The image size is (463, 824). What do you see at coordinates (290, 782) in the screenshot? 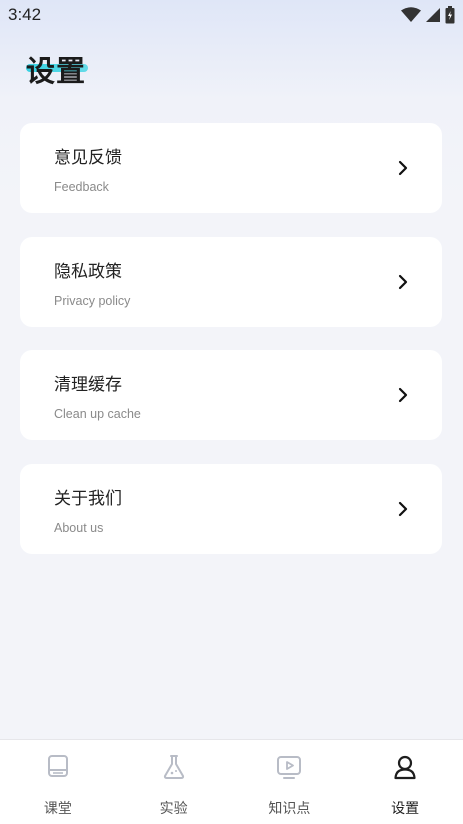
I see `tab-knowledge: 知识点` at bounding box center [290, 782].